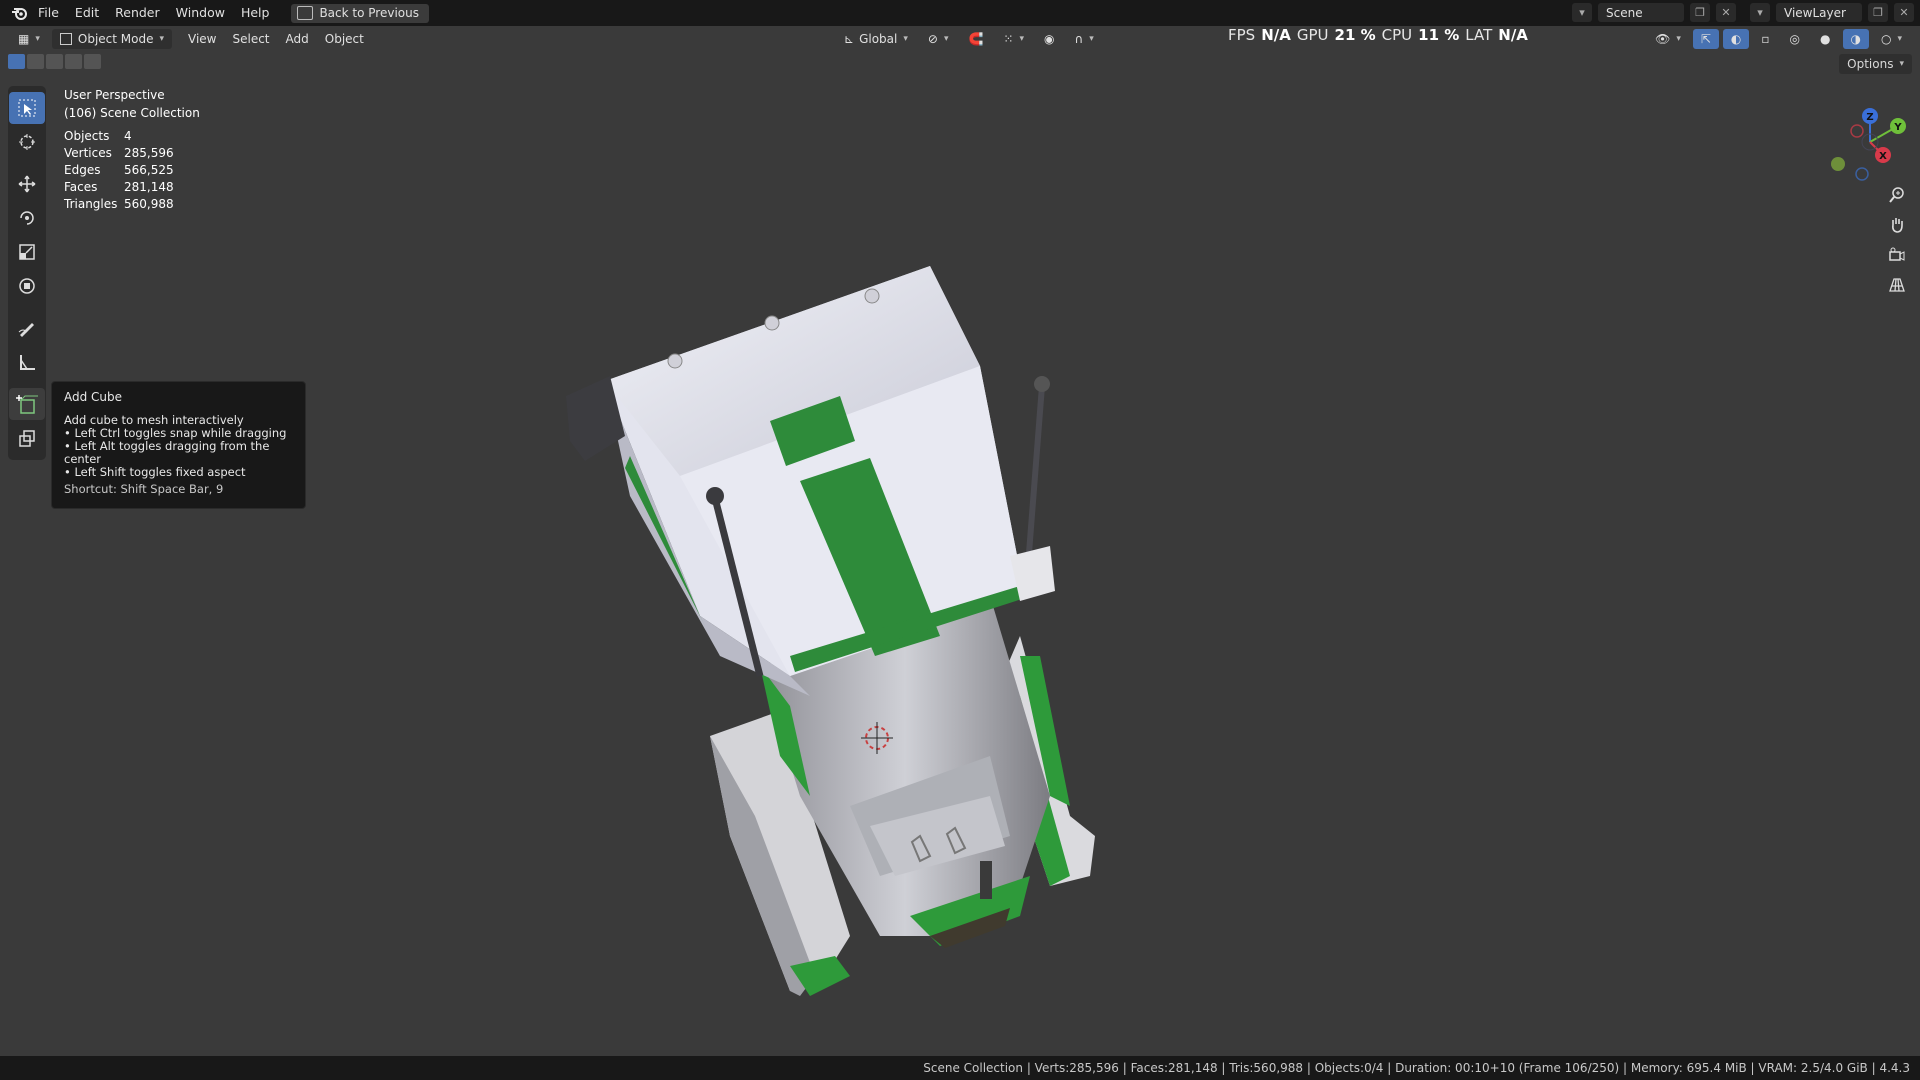  I want to click on mode-icon, so click(65, 39).